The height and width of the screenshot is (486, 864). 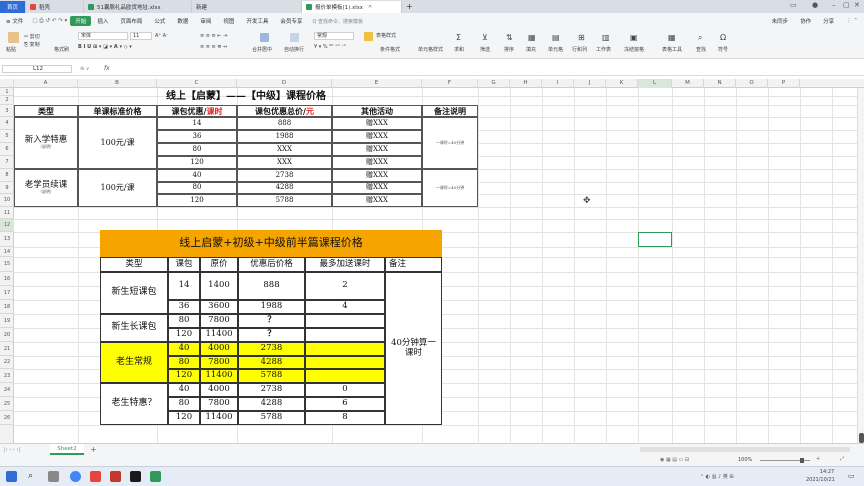 I want to click on row-header-cell: 22, so click(x=7, y=362).